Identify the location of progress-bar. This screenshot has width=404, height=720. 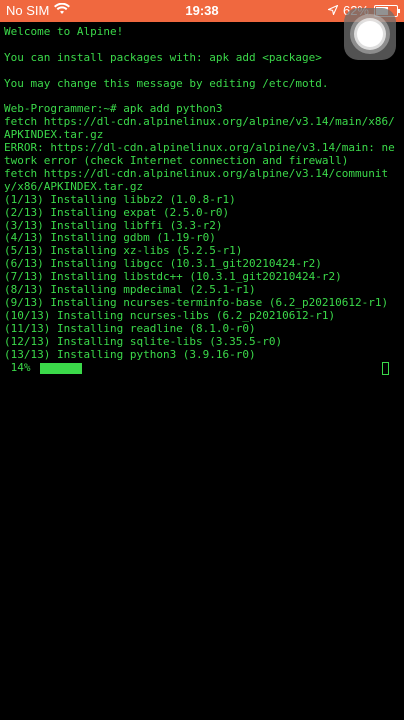
(61, 368).